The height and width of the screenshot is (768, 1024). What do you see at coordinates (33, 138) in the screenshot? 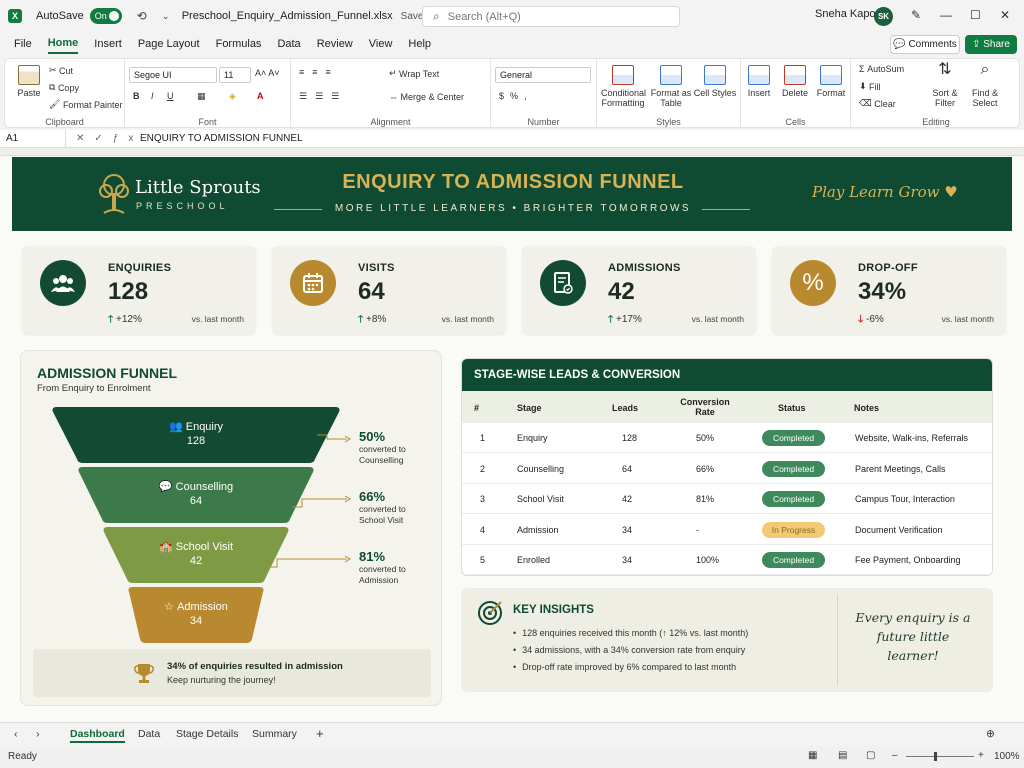
I see `name-box: A1` at bounding box center [33, 138].